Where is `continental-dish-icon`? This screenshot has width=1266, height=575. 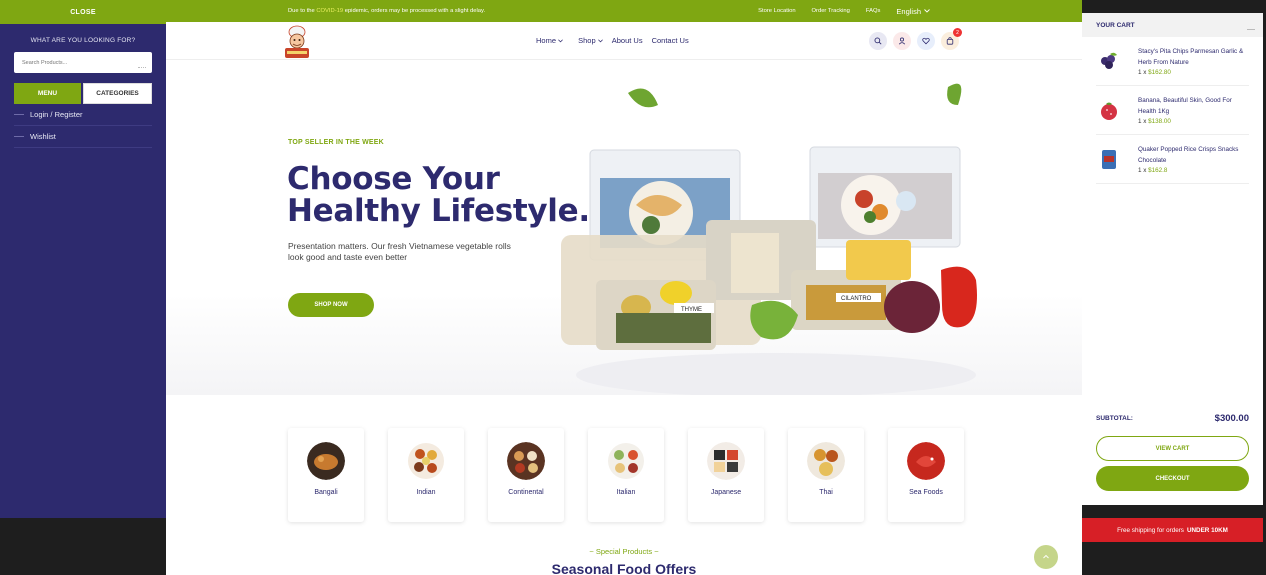 continental-dish-icon is located at coordinates (526, 461).